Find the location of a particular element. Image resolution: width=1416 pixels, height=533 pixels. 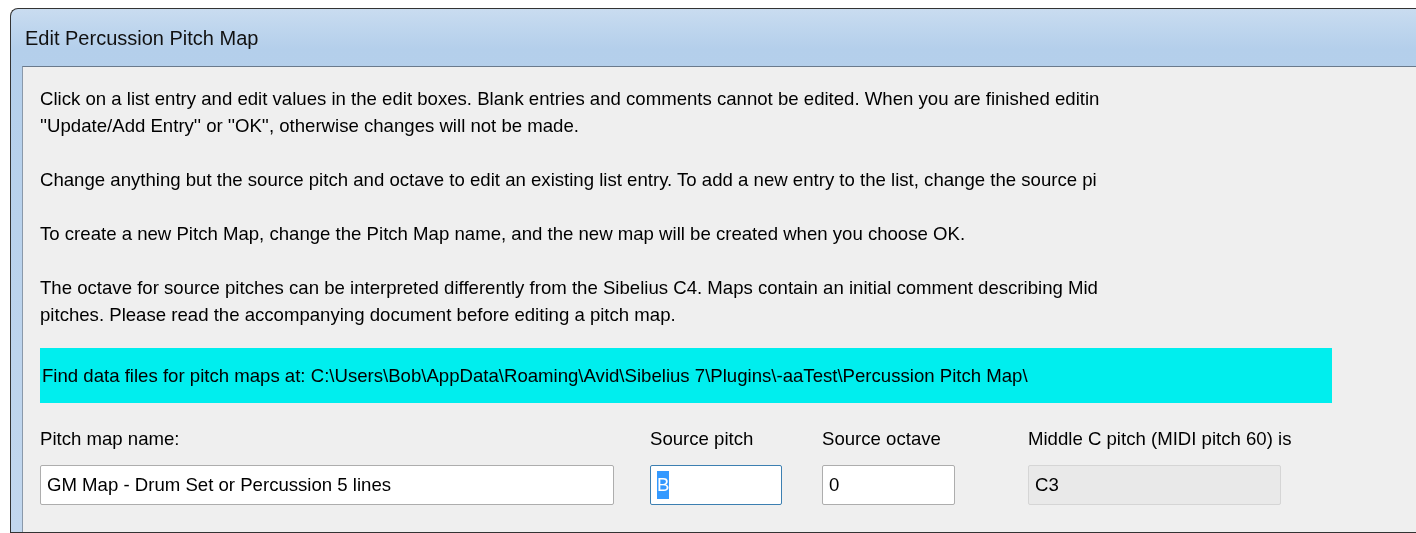

instruction-text: ''Update/Add Entry'' or ''OK'', otherwise changes will not be made. is located at coordinates (309, 126).